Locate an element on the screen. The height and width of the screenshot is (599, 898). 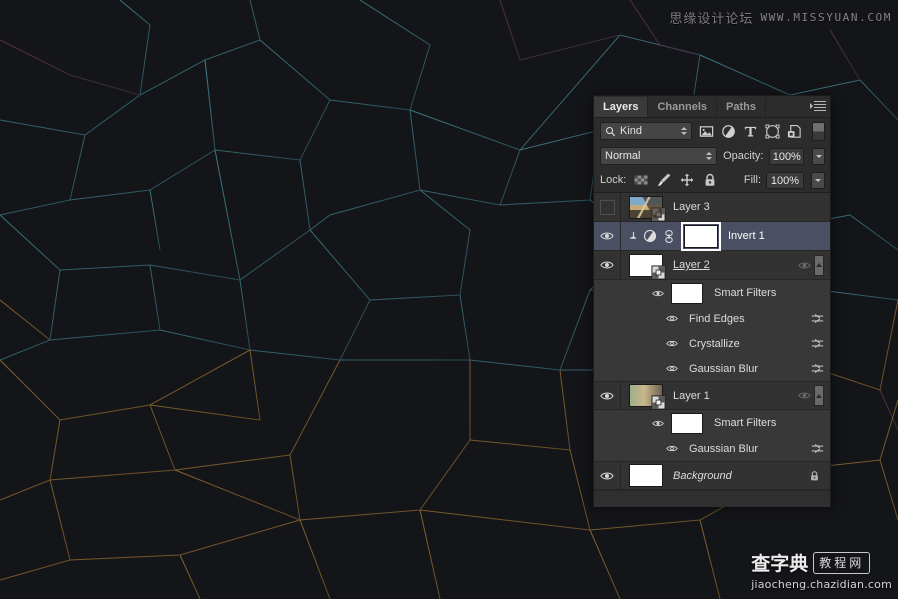
table-row: Layer 2 is located at coordinates (712, 265).